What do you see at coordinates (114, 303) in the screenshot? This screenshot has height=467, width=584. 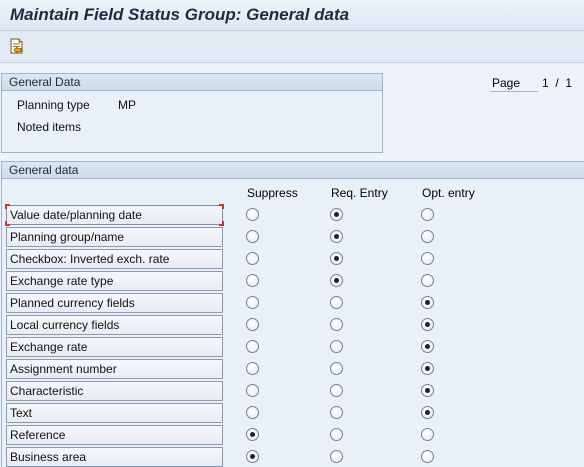 I see `field-label: Planned currency fields` at bounding box center [114, 303].